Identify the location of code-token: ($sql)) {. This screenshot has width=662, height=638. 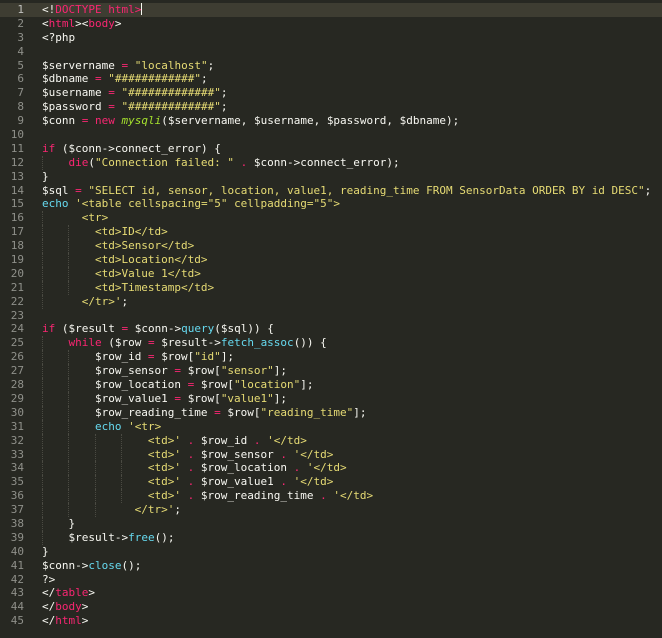
(244, 329).